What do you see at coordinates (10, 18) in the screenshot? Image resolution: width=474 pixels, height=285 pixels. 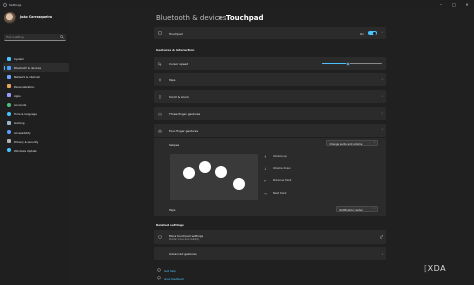 I see `avatar` at bounding box center [10, 18].